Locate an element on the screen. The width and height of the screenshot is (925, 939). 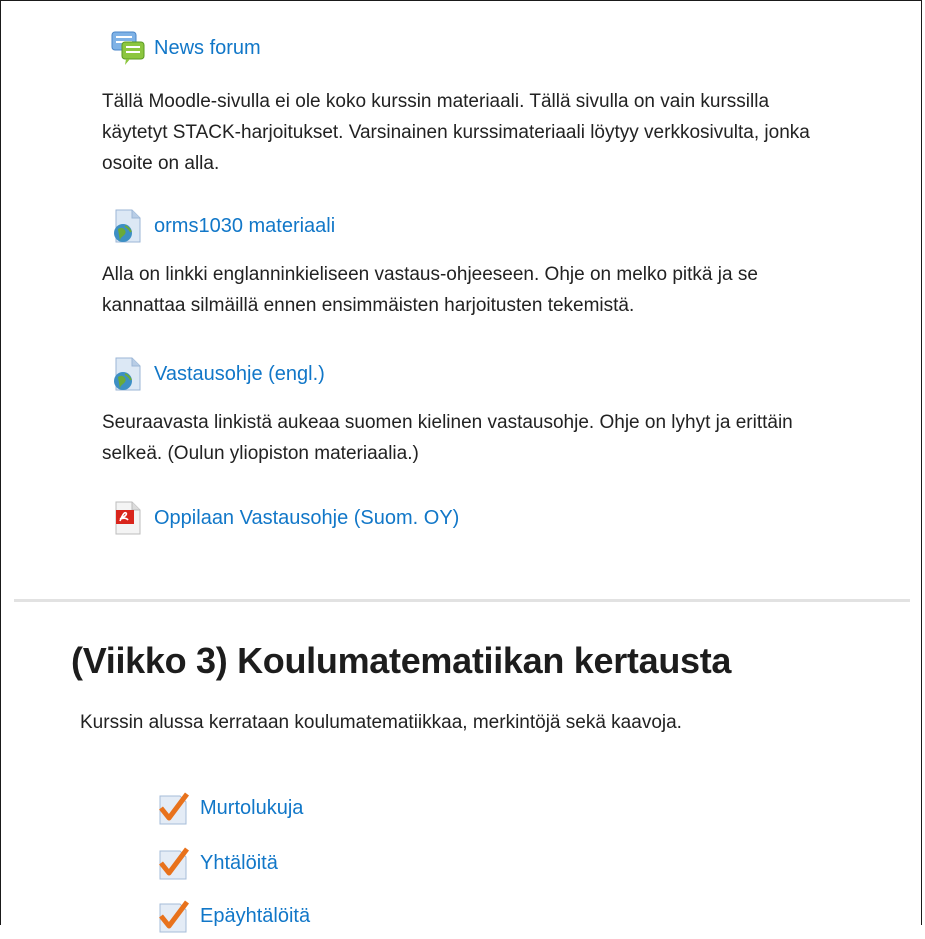
quiz-murtolukuja-link: Murtolukuja is located at coordinates (251, 808).